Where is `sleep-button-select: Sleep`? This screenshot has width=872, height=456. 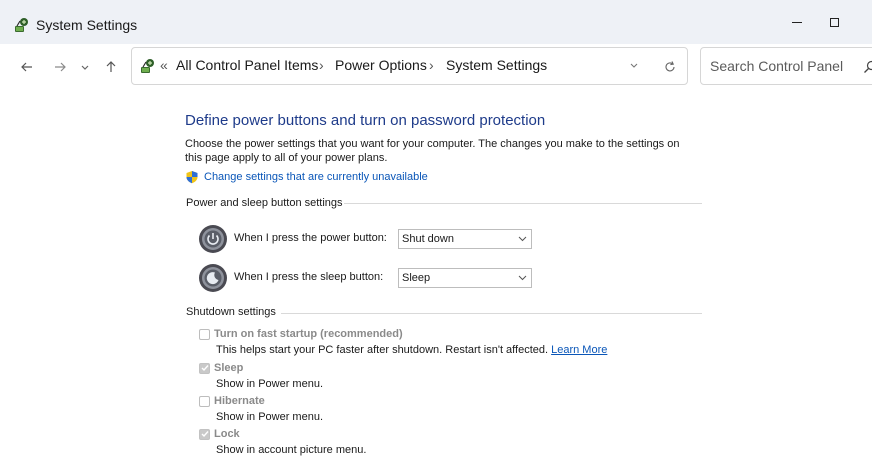 sleep-button-select: Sleep is located at coordinates (465, 278).